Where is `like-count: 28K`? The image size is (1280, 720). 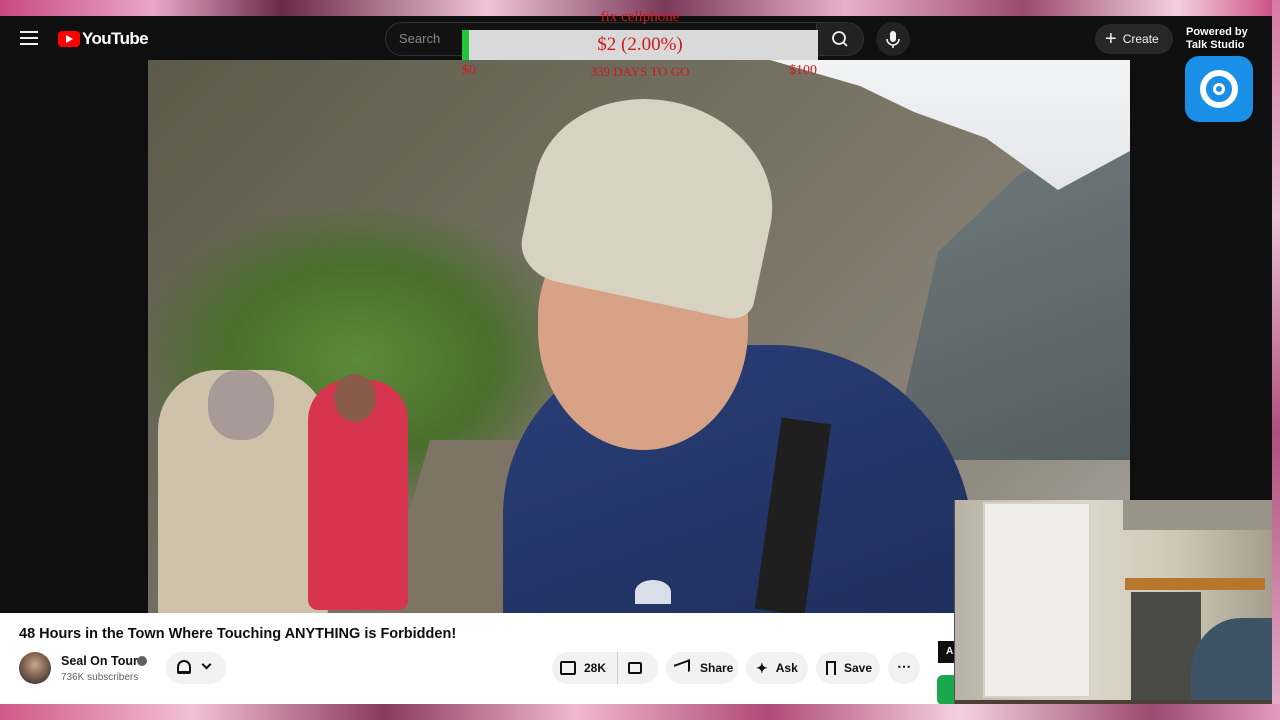 like-count: 28K is located at coordinates (595, 668).